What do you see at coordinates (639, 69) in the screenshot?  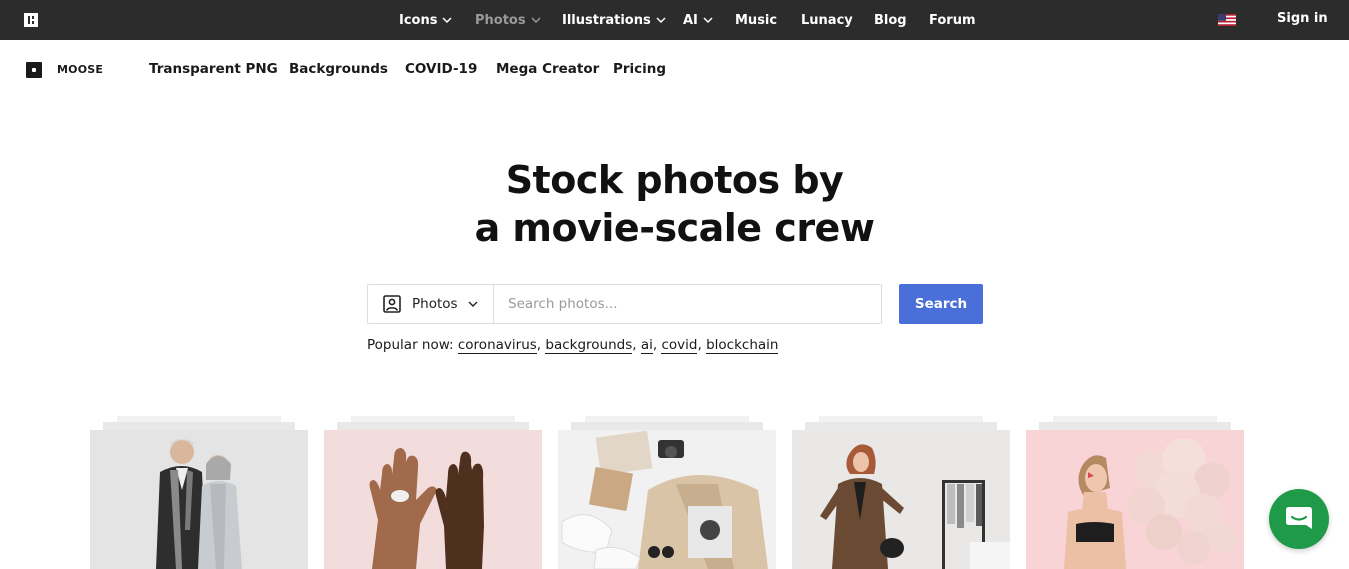 I see `subnav-pricing: Pricing` at bounding box center [639, 69].